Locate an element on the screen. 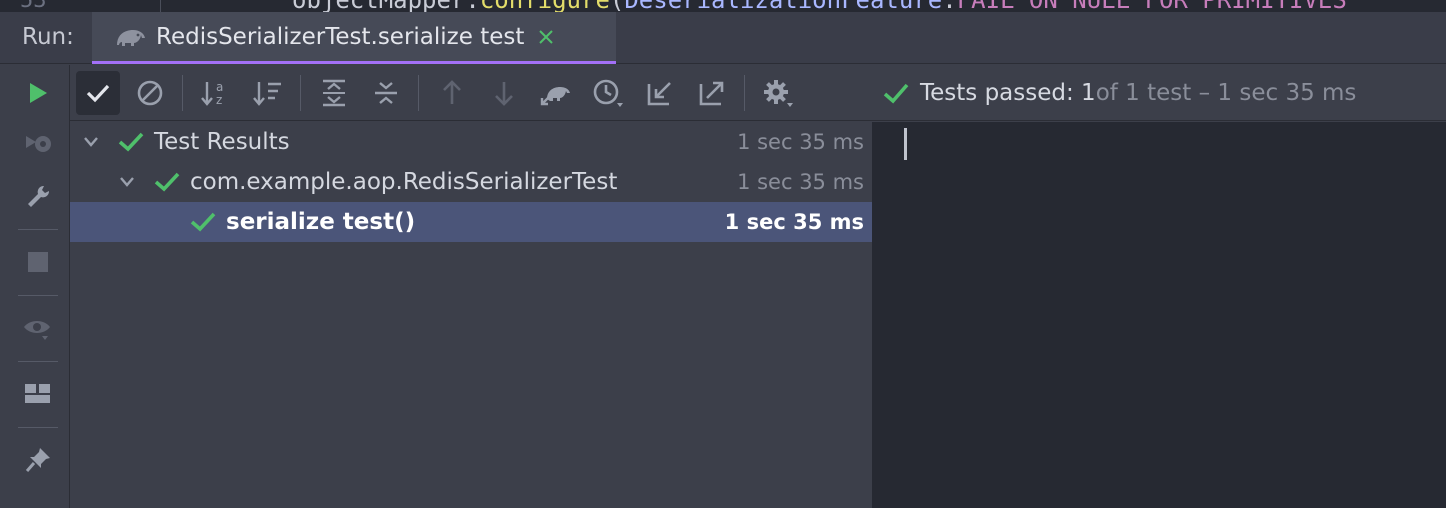 The width and height of the screenshot is (1446, 508). tree-row-label: Test Results is located at coordinates (222, 142).